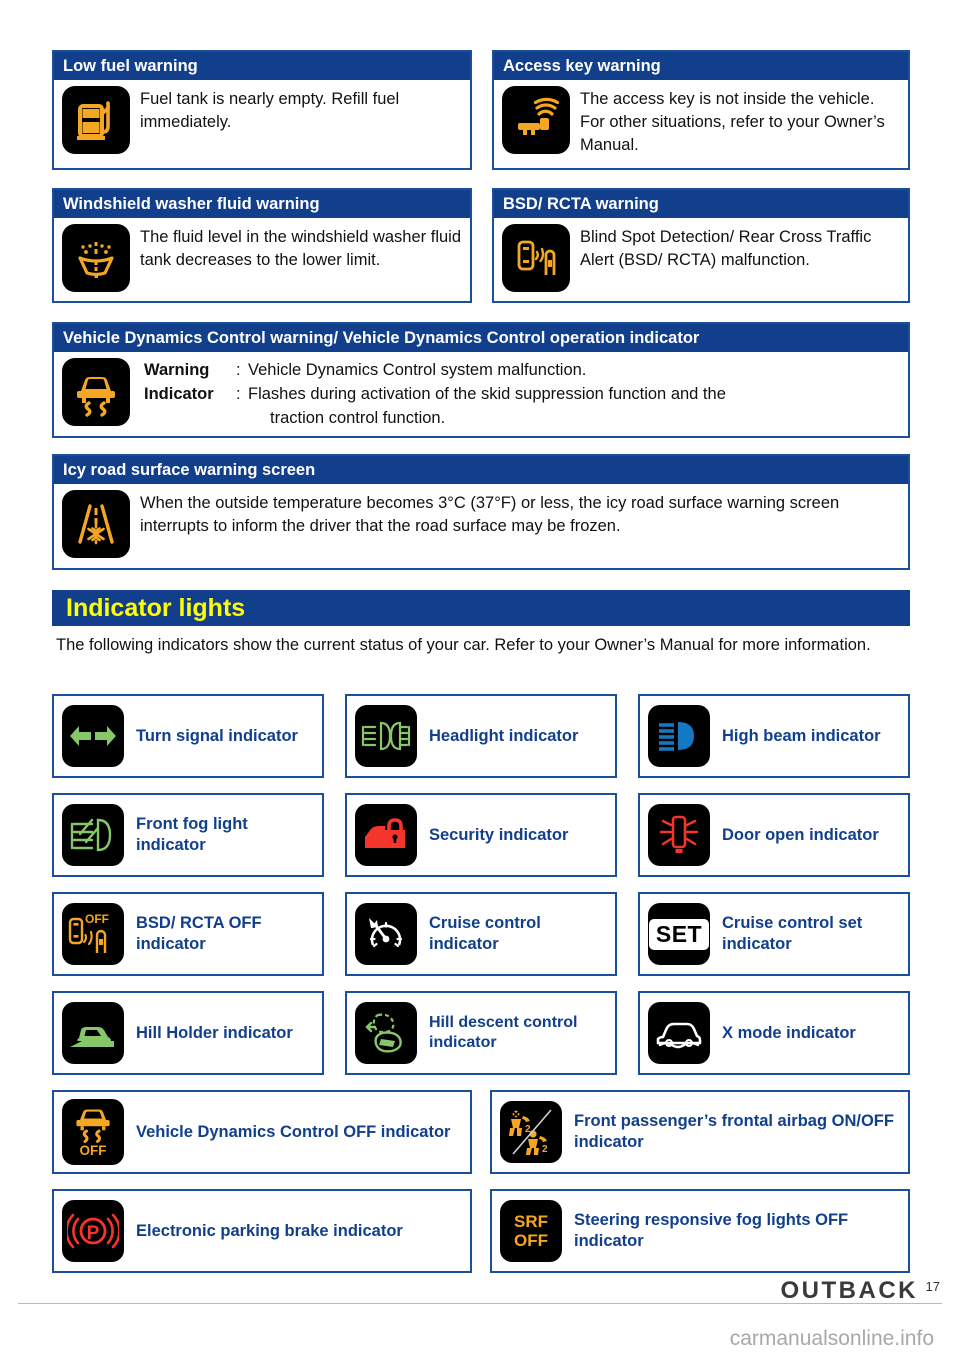 Image resolution: width=960 pixels, height=1362 pixels. Describe the element at coordinates (93, 1033) in the screenshot. I see `hill-holder-icon` at that location.